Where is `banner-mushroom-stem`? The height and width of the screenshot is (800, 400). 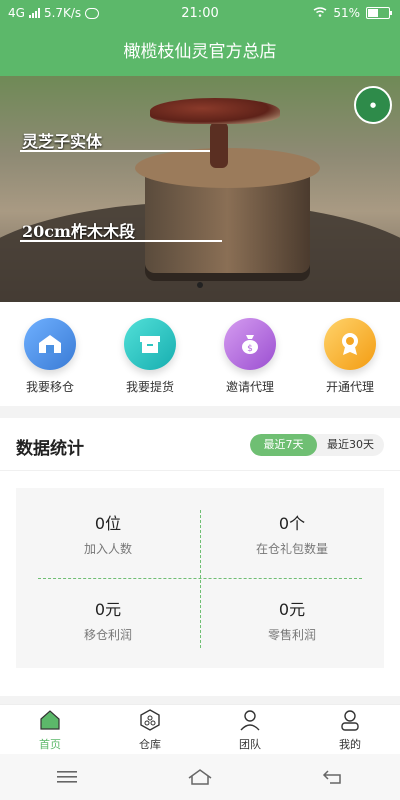 banner-mushroom-stem is located at coordinates (219, 145).